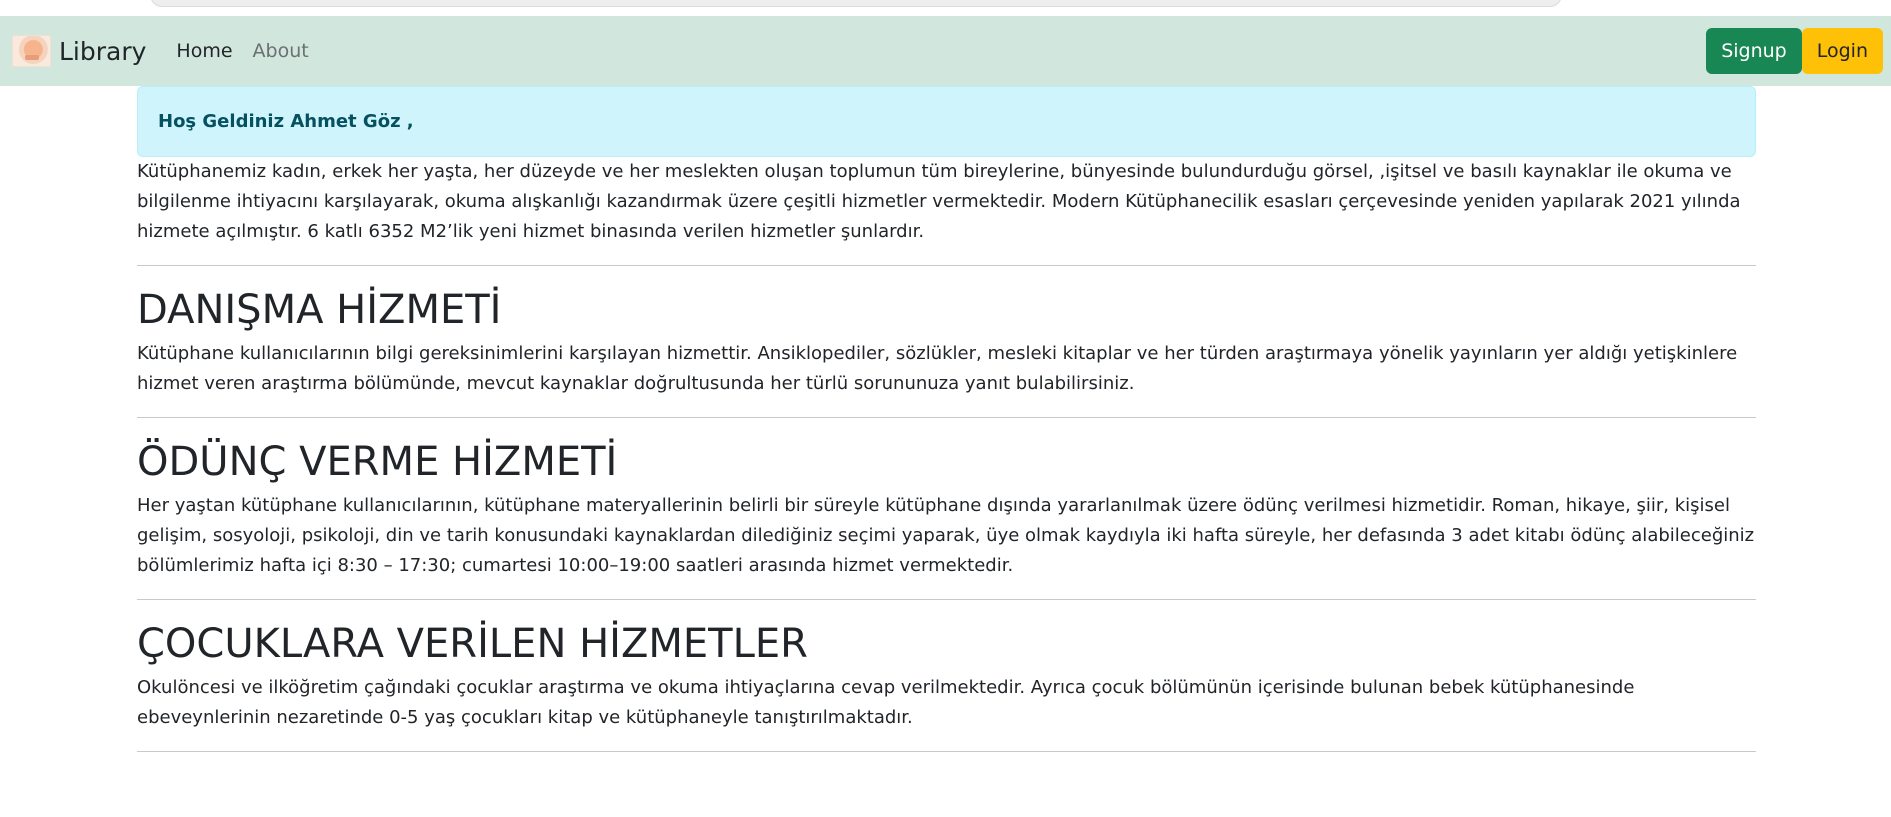 This screenshot has width=1891, height=817. I want to click on section-title-cocuk: ÇOCUKLARA VERİLEN HİZMETLER, so click(472, 644).